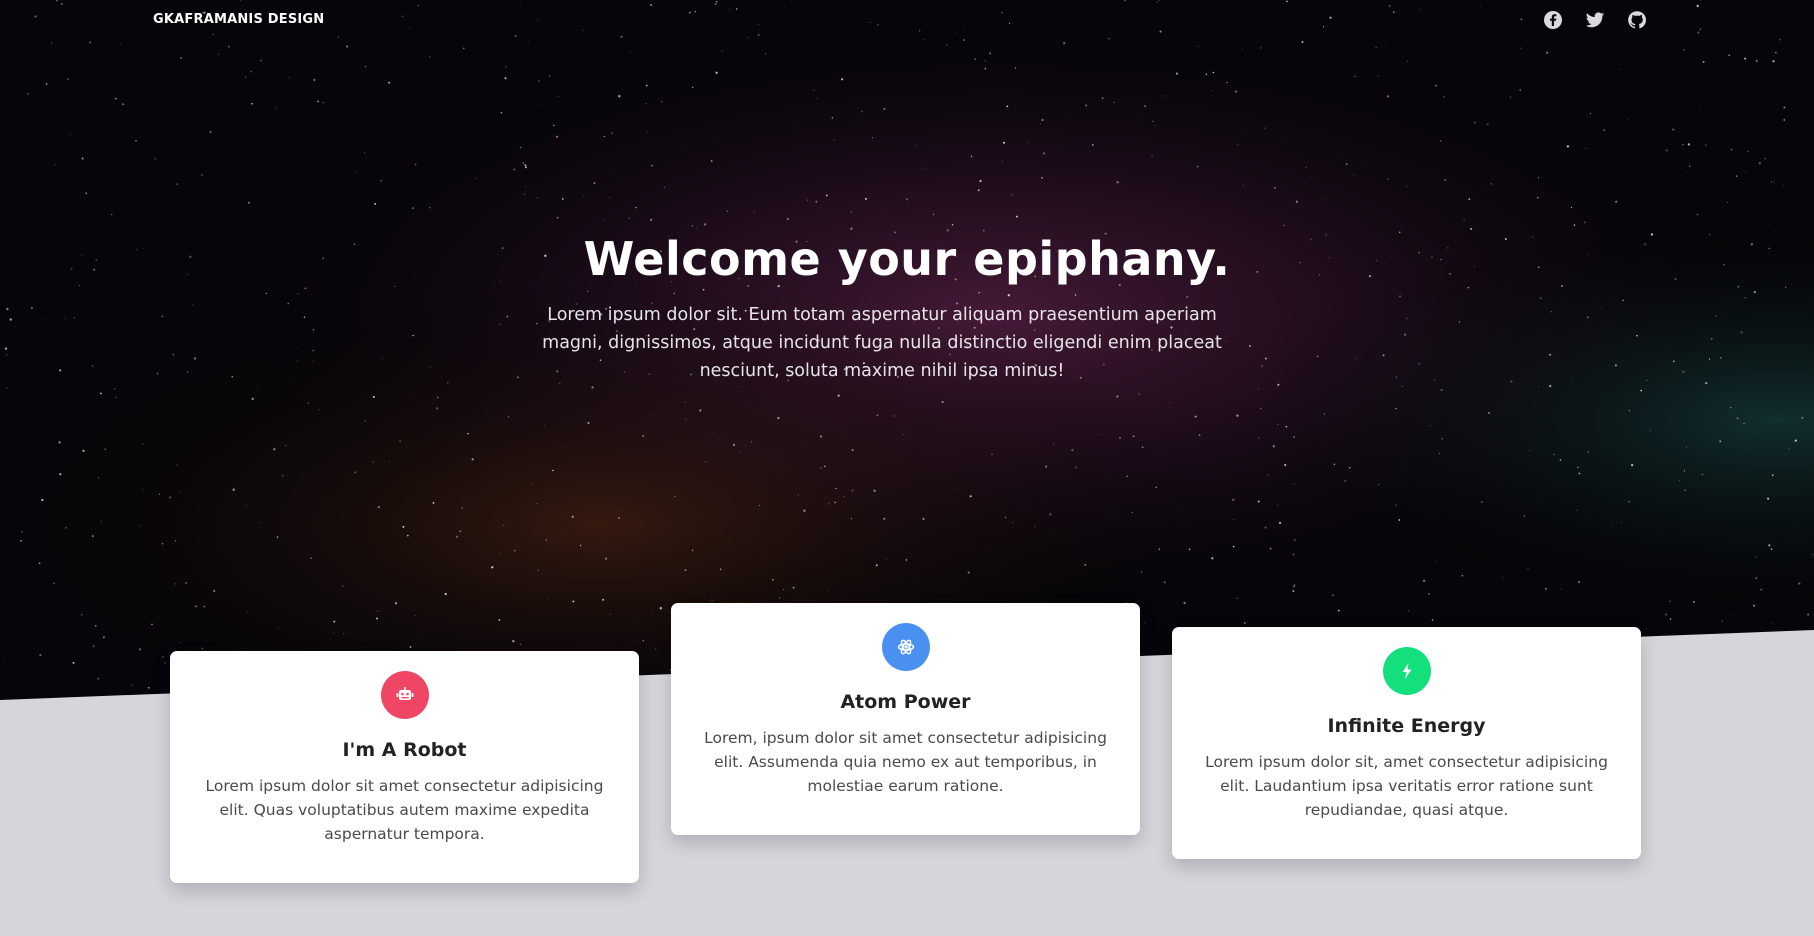 This screenshot has height=936, width=1814. I want to click on facebook-icon, so click(1553, 20).